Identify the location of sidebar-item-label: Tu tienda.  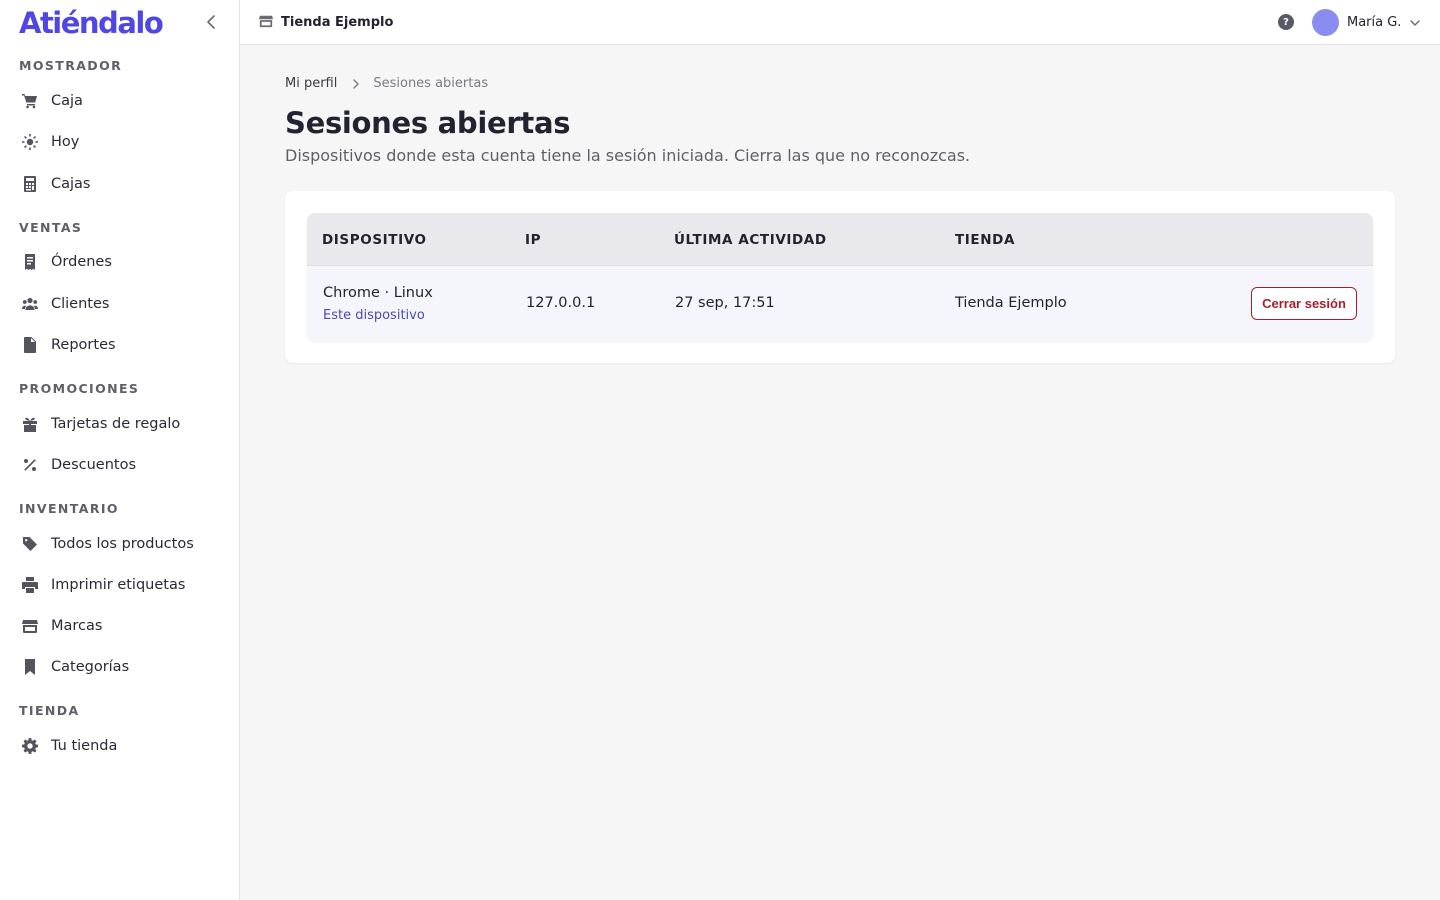
(84, 746).